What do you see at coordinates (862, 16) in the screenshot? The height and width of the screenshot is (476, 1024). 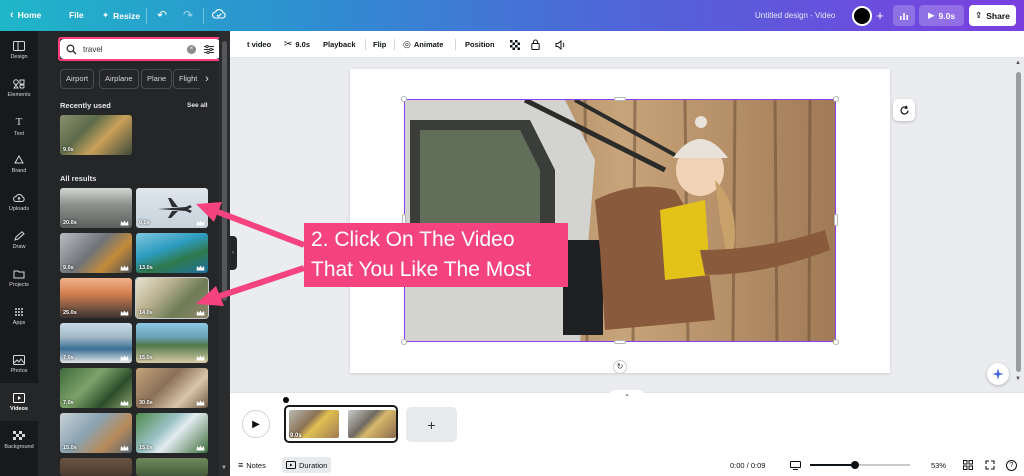 I see `avatar` at bounding box center [862, 16].